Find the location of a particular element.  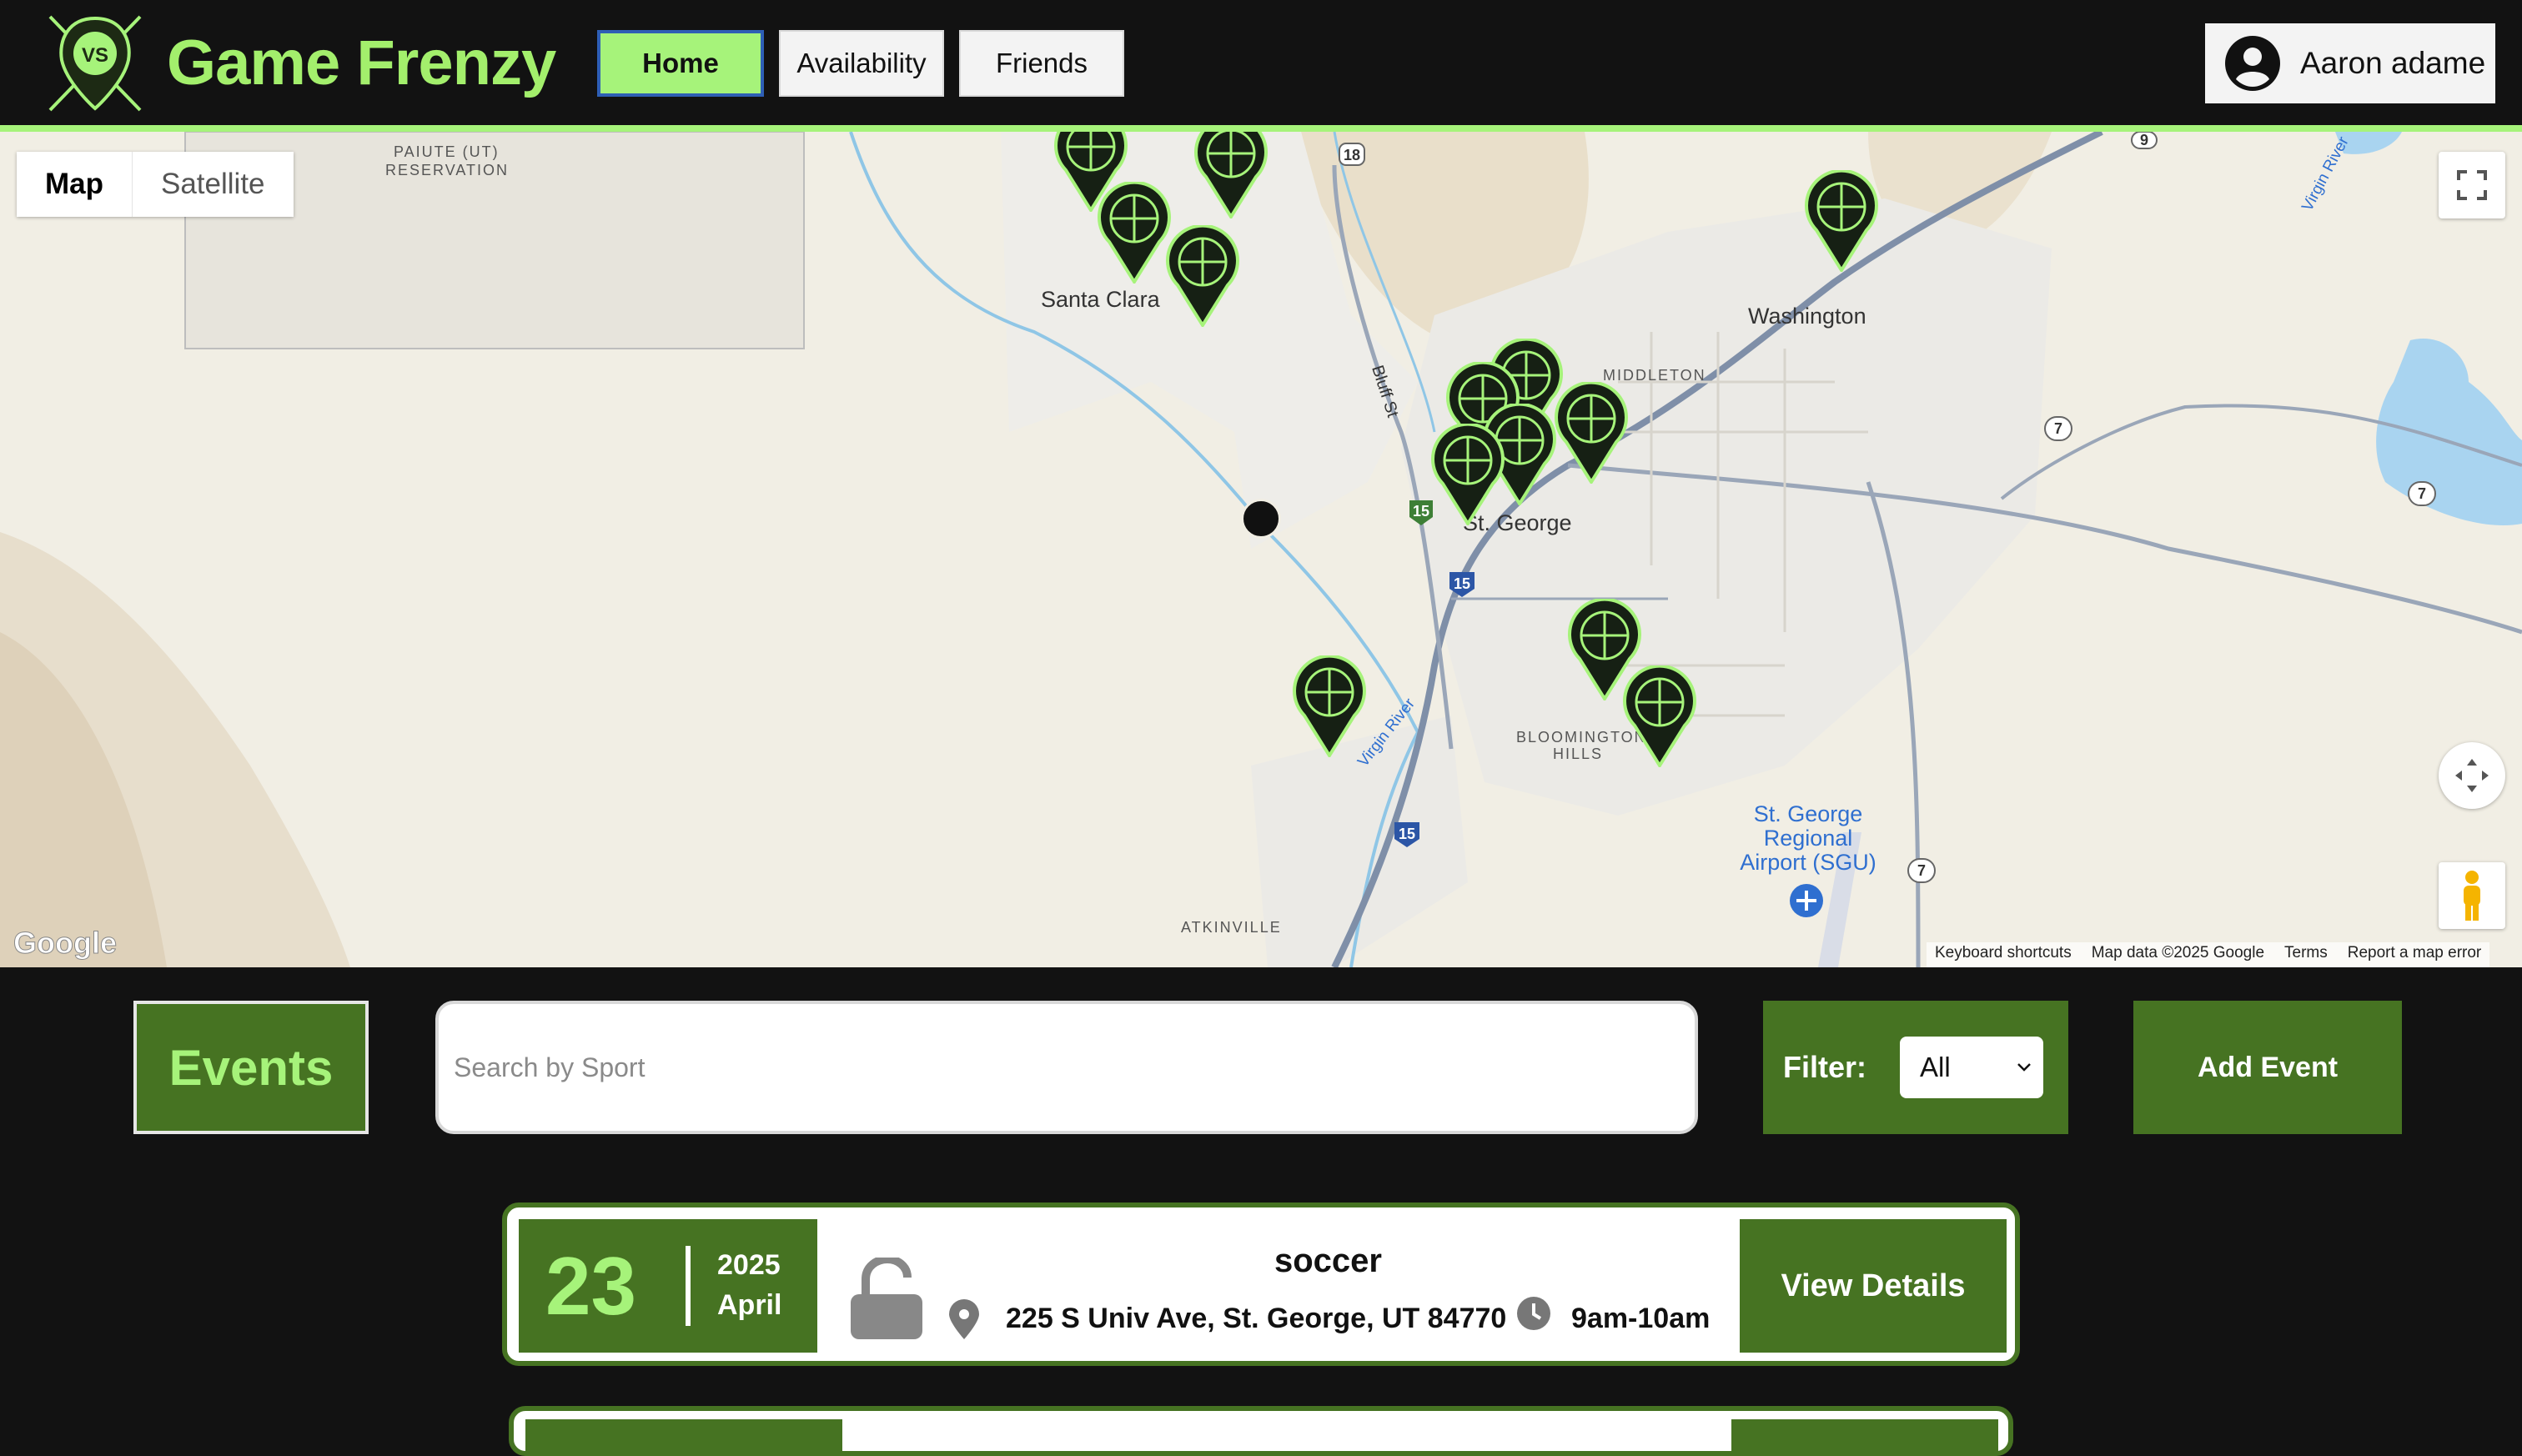

highway-shield-7-north: 7 is located at coordinates (2058, 428).